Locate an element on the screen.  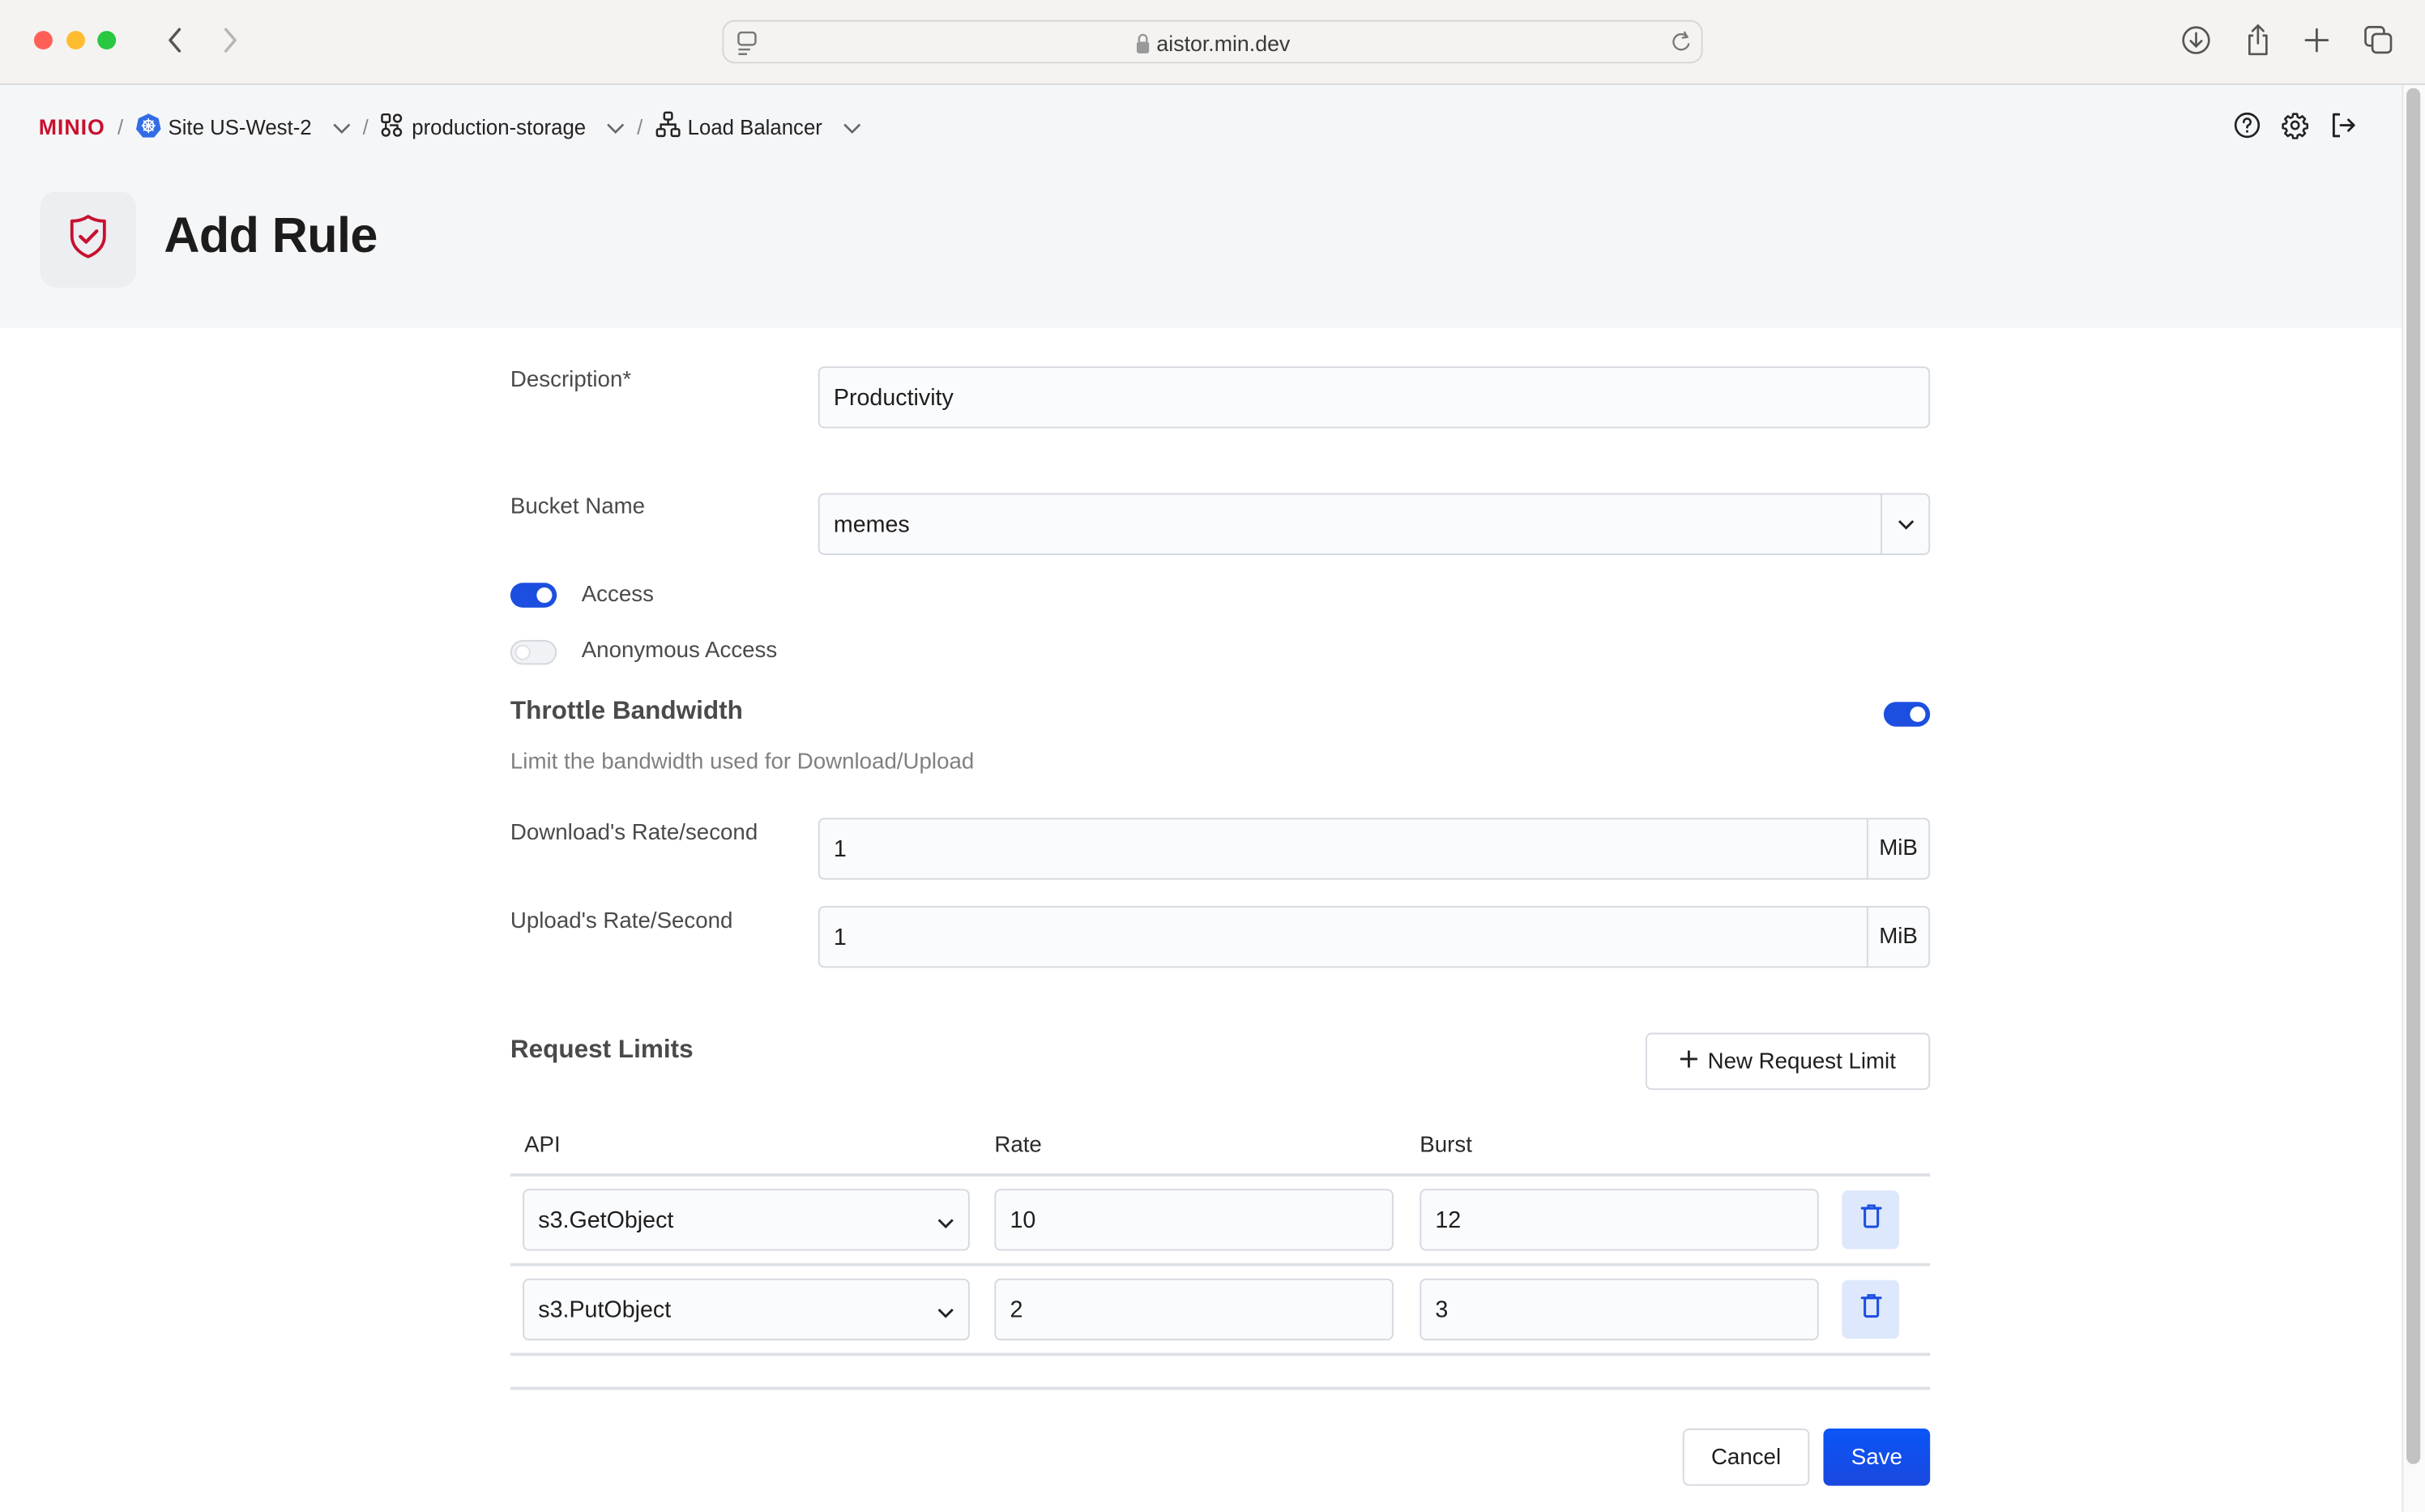
close-window-button is located at coordinates (43, 41).